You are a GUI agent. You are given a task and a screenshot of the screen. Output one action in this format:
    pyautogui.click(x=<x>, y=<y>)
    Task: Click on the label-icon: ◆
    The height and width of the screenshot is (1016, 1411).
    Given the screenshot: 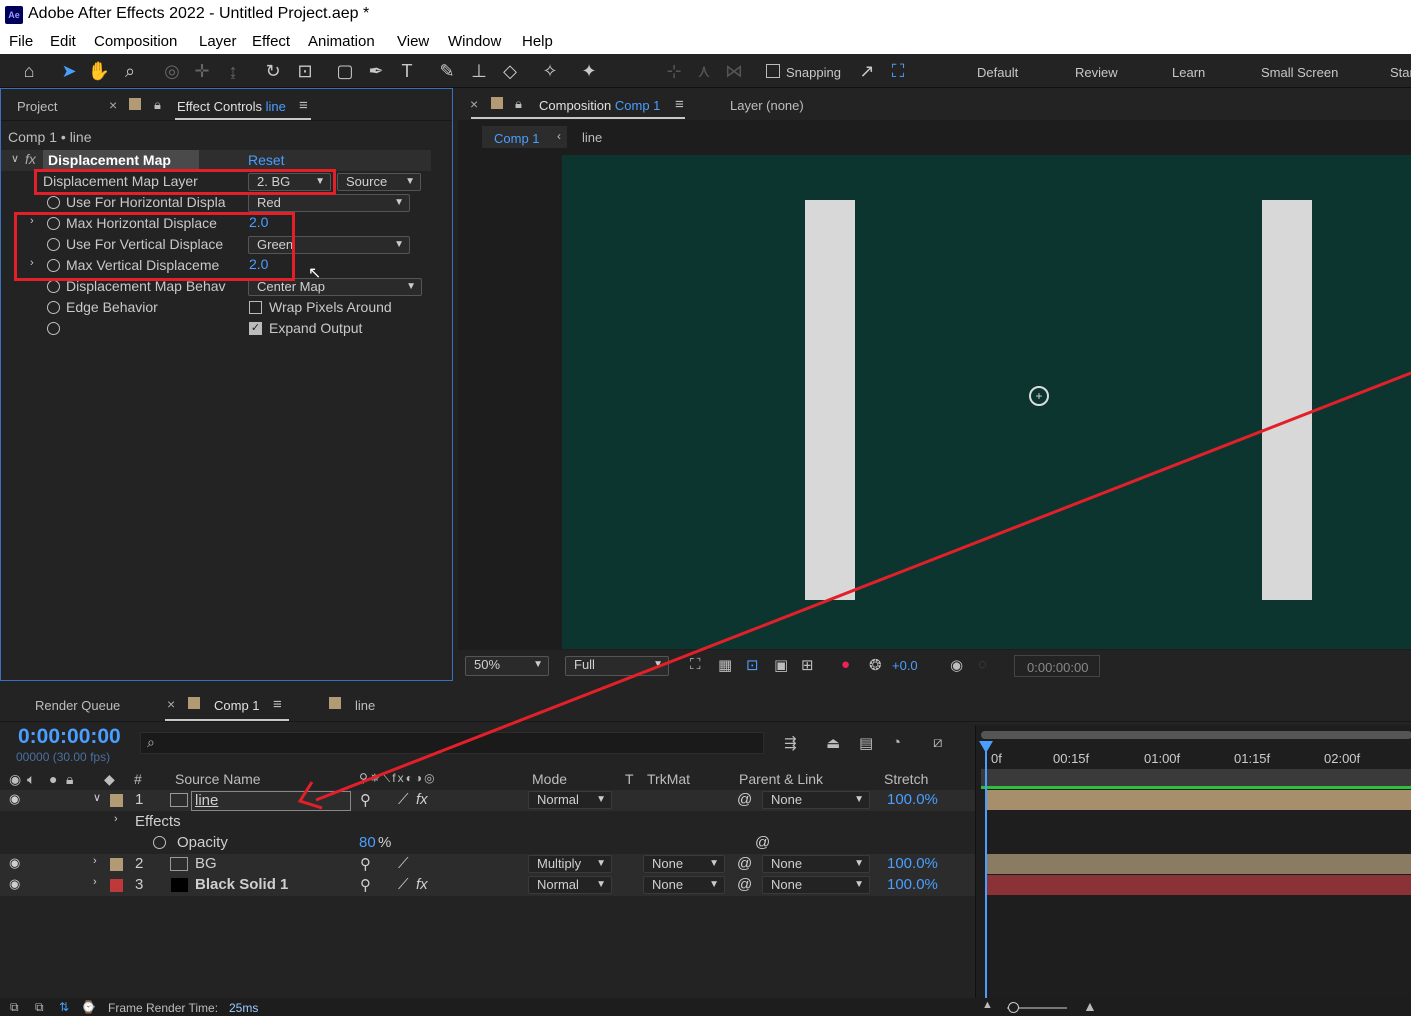 What is the action you would take?
    pyautogui.click(x=109, y=779)
    